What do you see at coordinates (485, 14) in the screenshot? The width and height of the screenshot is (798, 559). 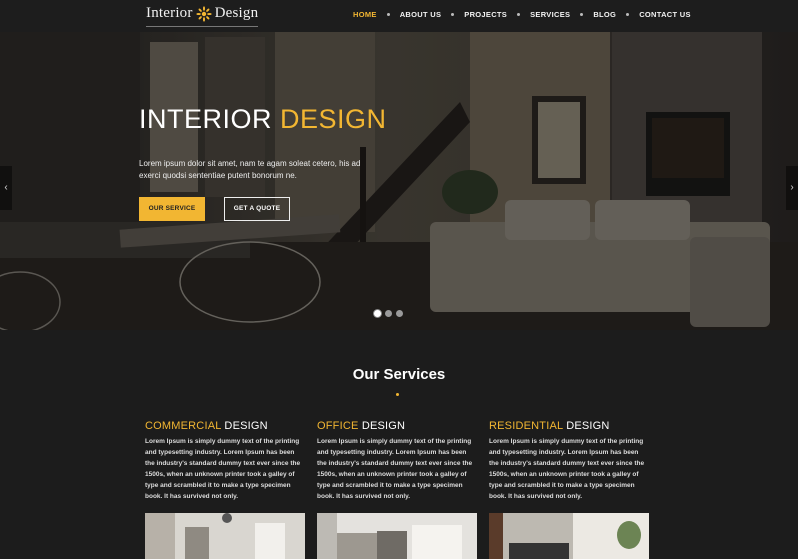 I see `nav-item-projects: PROJECTS` at bounding box center [485, 14].